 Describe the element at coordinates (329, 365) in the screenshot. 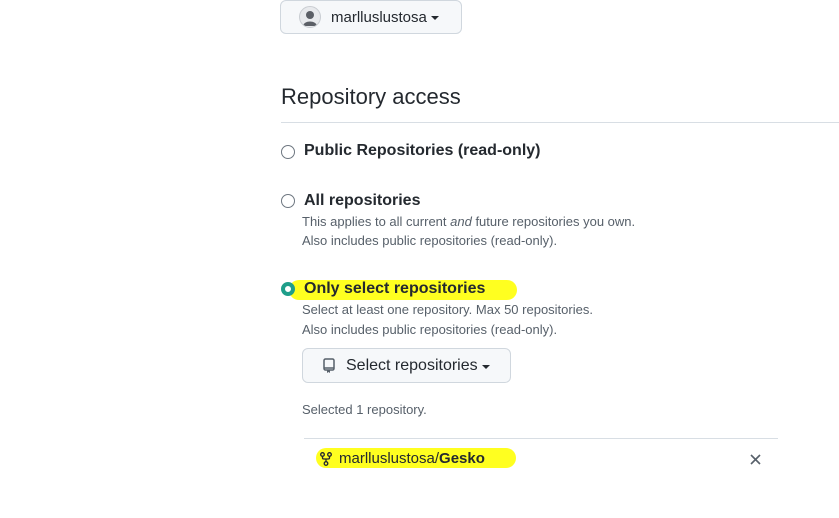

I see `repo-icon` at that location.